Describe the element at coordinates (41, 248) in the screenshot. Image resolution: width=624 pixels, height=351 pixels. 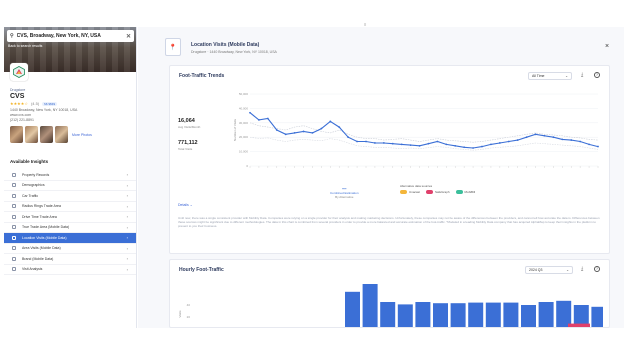
I see `insight-label: Area Visits (Mobile Data)` at that location.